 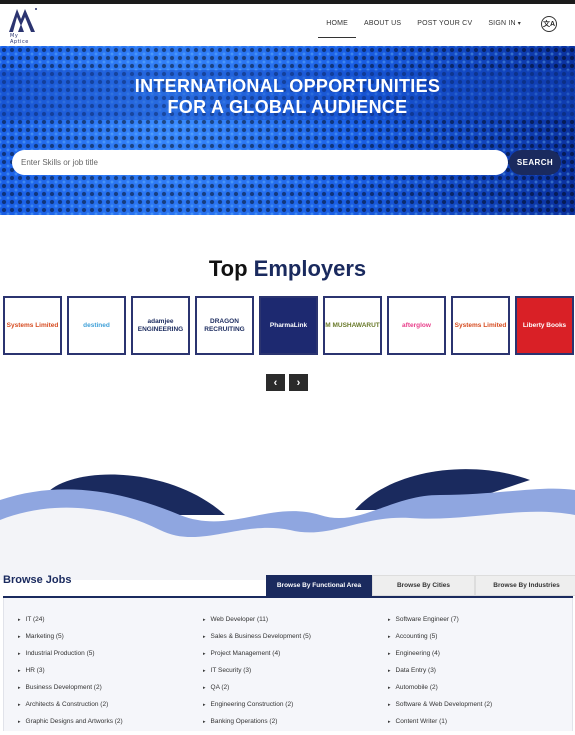 I want to click on search-placeholder: Enter Skills or job title, so click(x=59, y=162).